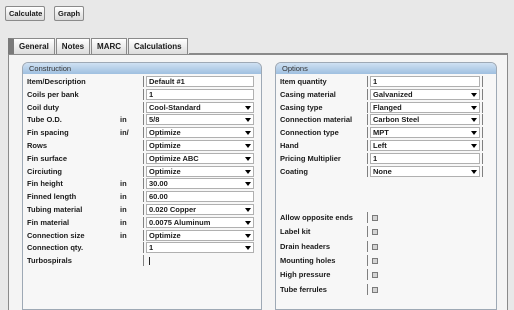 This screenshot has width=514, height=310. Describe the element at coordinates (151, 248) in the screenshot. I see `field-value: 1` at that location.